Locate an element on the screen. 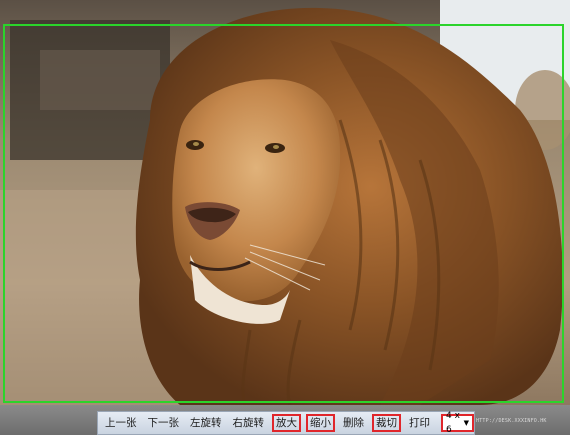  previous-image-button: 上一张 is located at coordinates (121, 423).